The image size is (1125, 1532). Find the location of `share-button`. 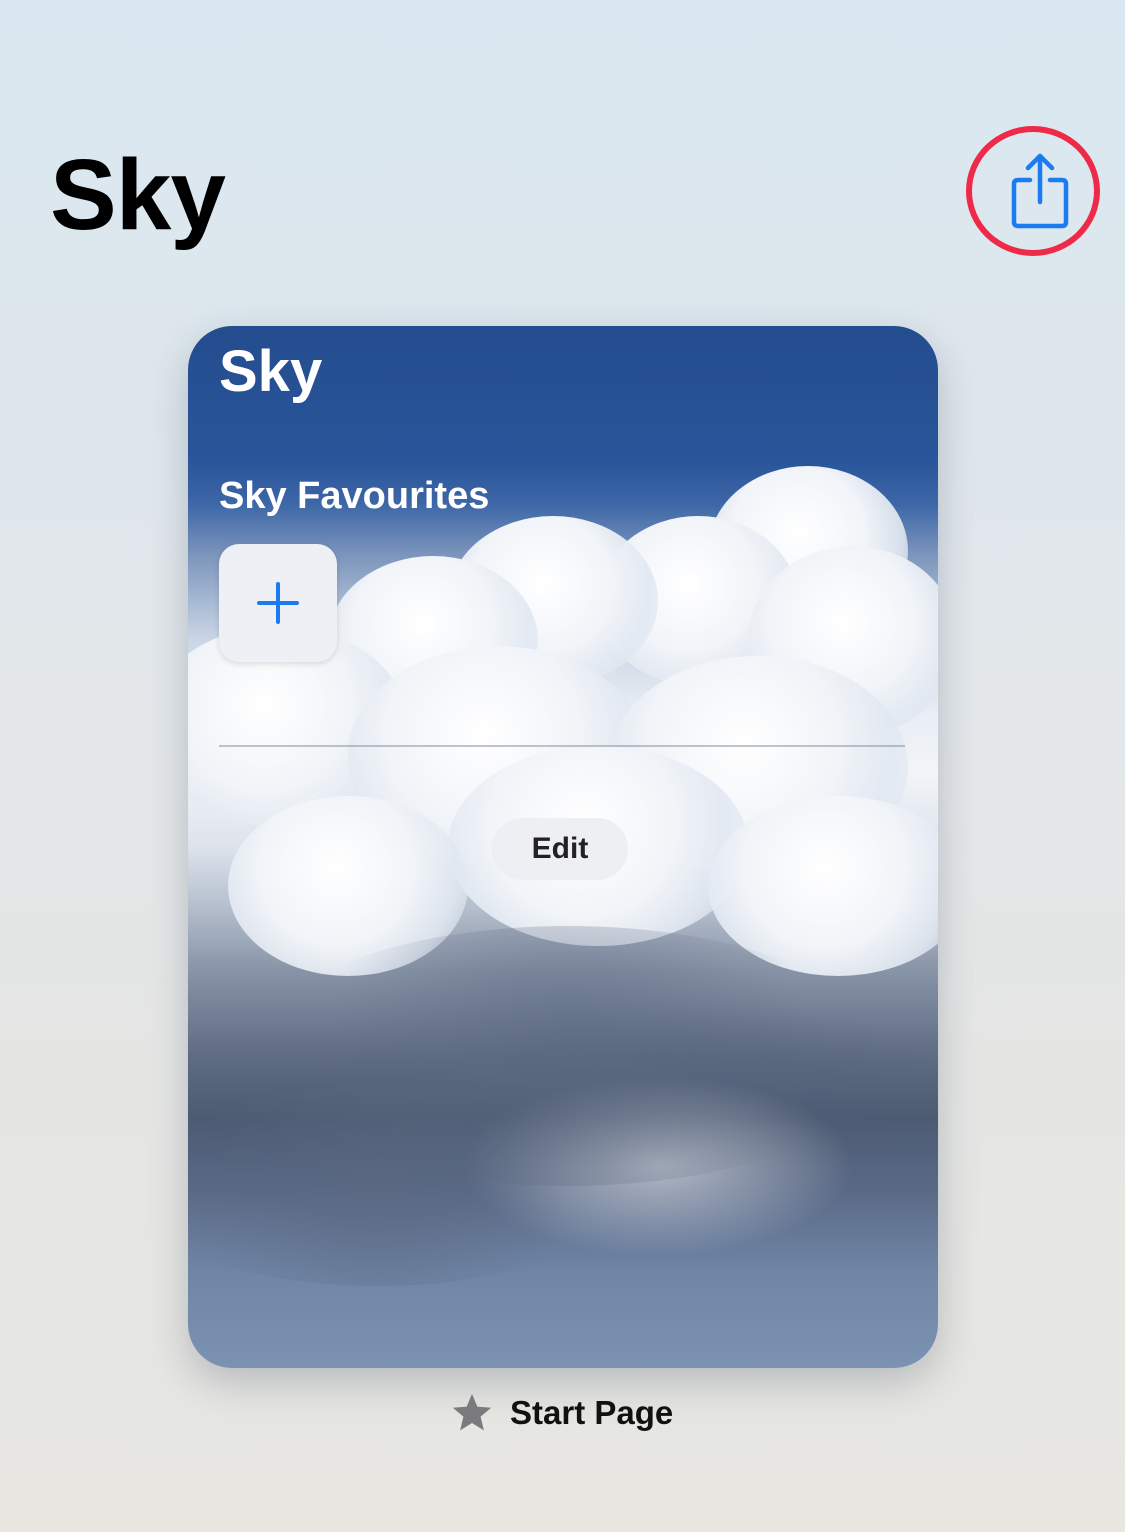

share-button is located at coordinates (1040, 192).